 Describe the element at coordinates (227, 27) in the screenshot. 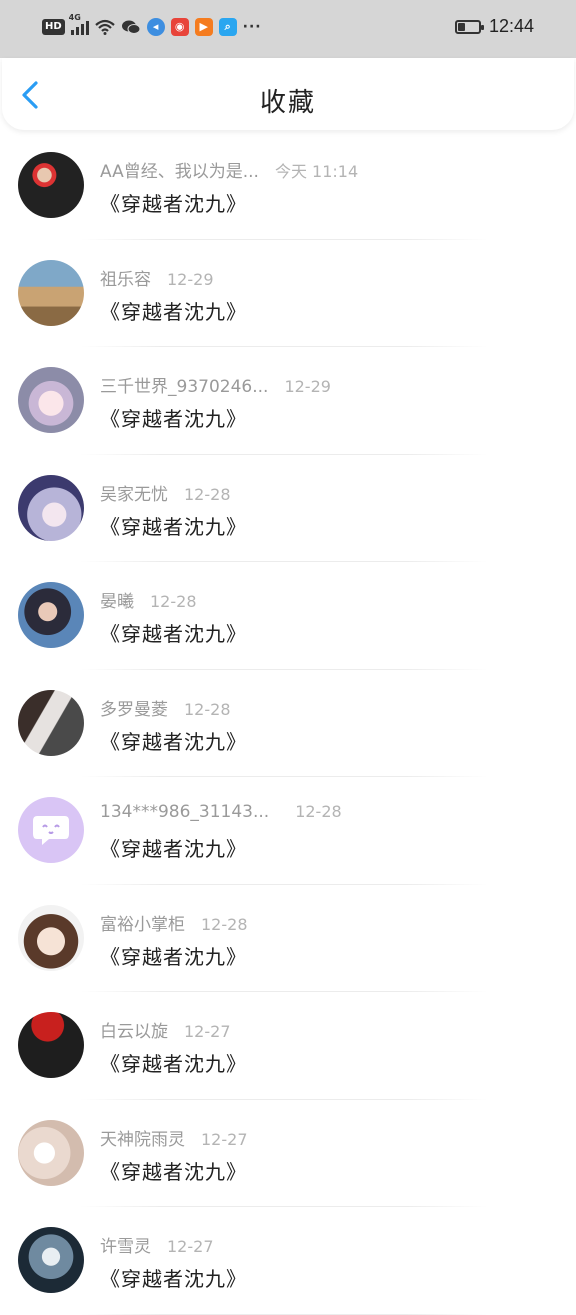

I see `search-app-icon: ⌕` at that location.